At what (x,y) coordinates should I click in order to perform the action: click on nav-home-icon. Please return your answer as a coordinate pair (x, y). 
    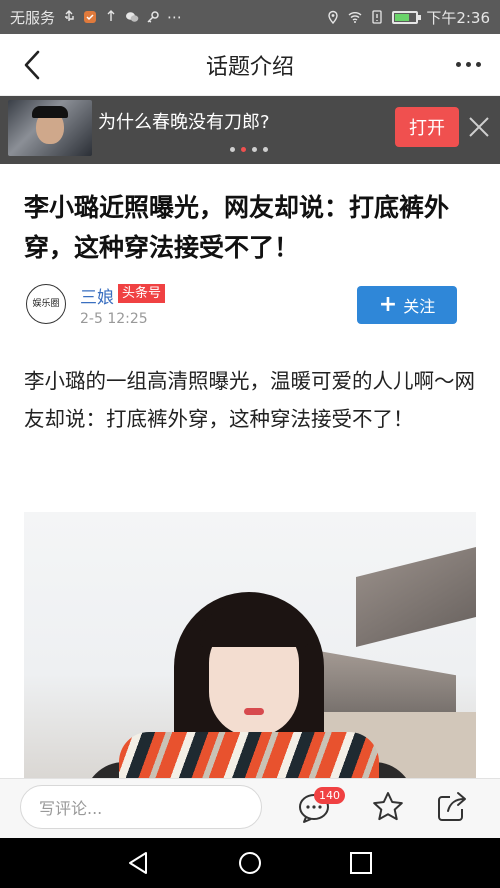
    Looking at the image, I should click on (250, 863).